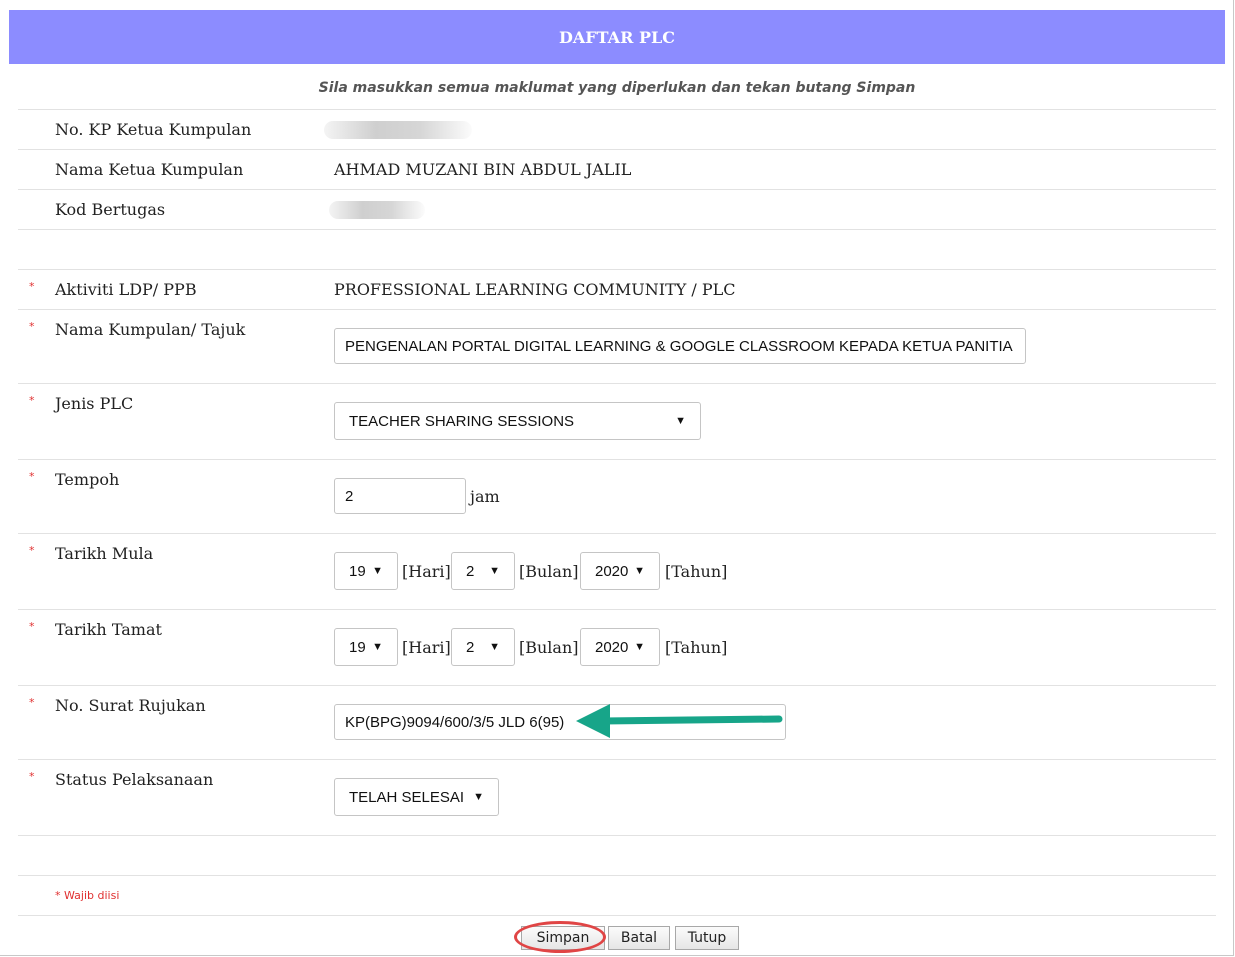 Image resolution: width=1235 pixels, height=957 pixels. What do you see at coordinates (104, 553) in the screenshot?
I see `tarikh-mula-label: Tarikh Mula` at bounding box center [104, 553].